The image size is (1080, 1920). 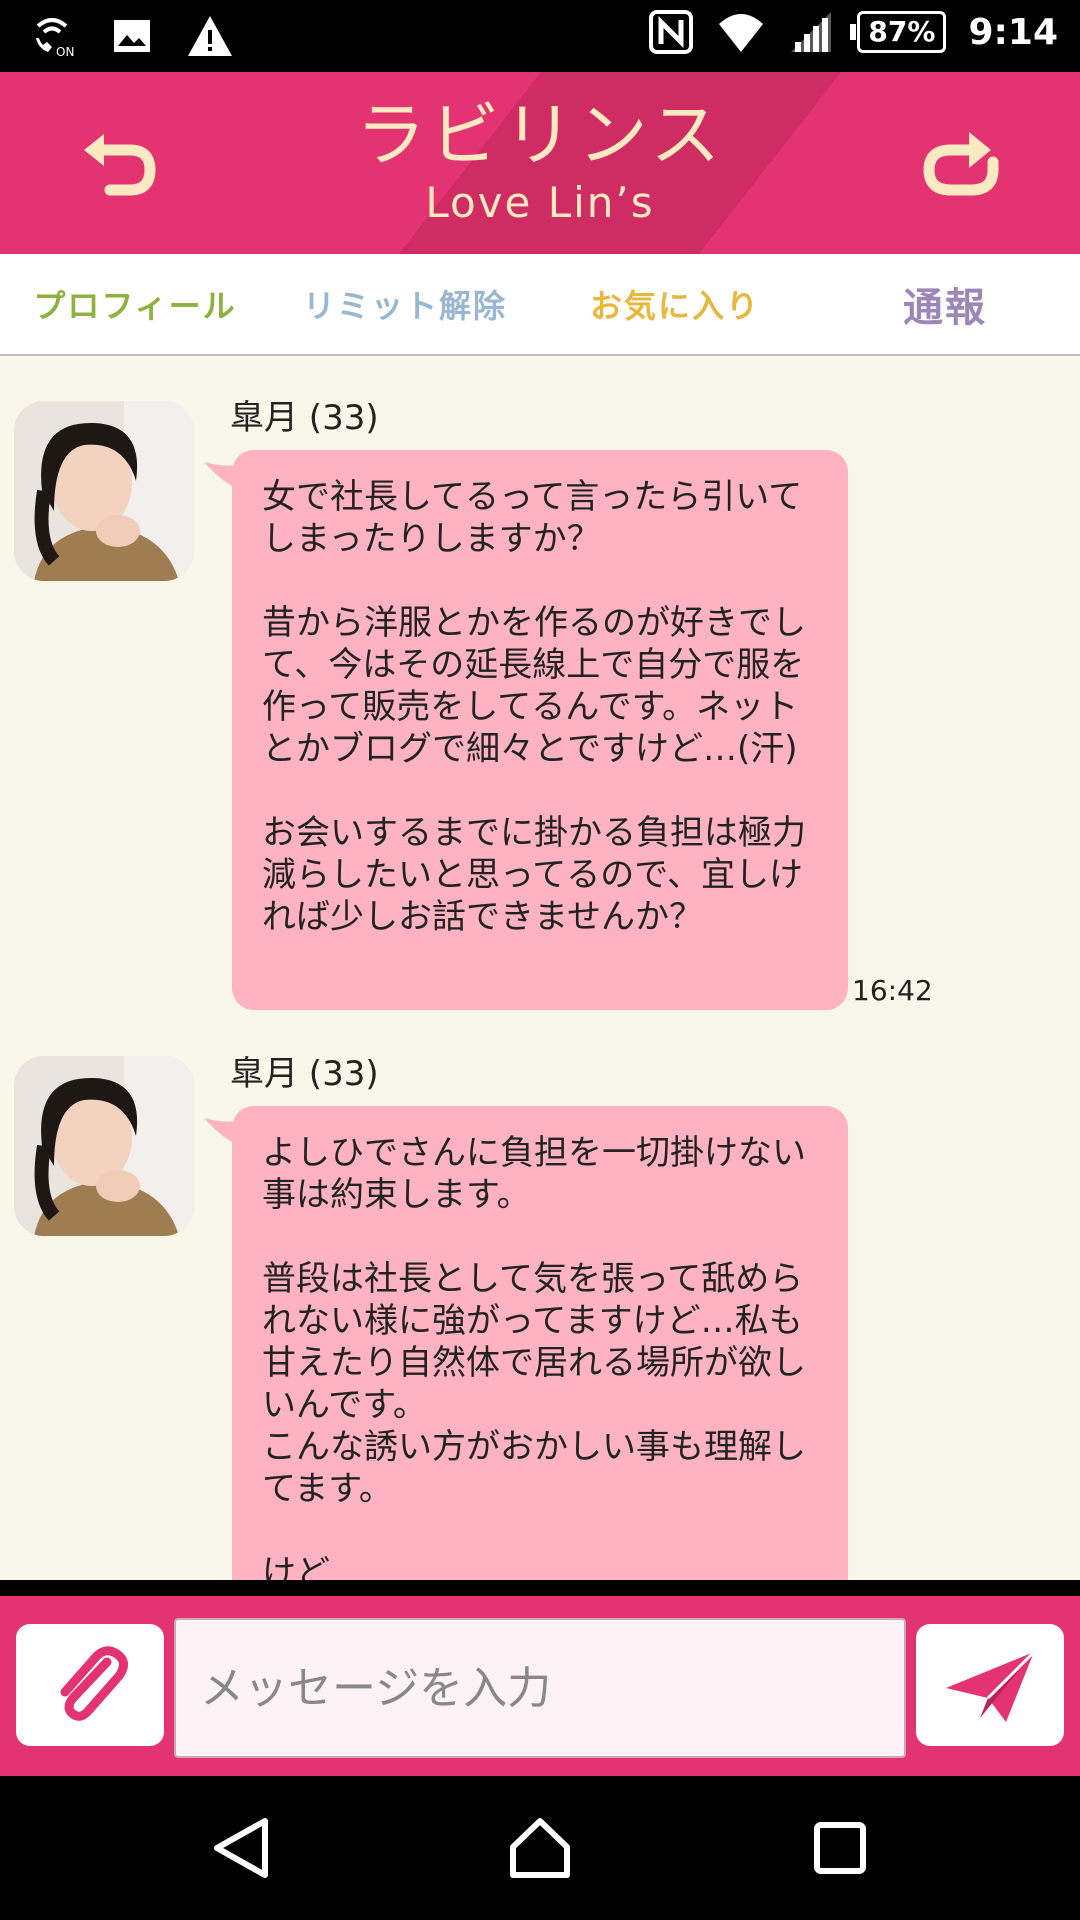 I want to click on battery-indicator: 87%, so click(x=898, y=32).